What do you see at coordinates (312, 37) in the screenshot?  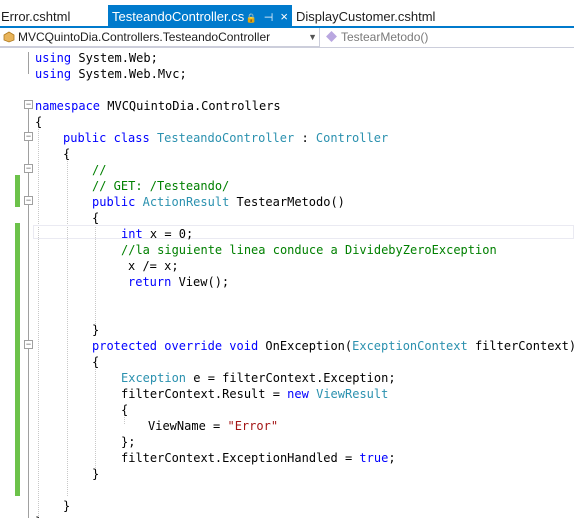 I see `chevron-down-icon: ▼` at bounding box center [312, 37].